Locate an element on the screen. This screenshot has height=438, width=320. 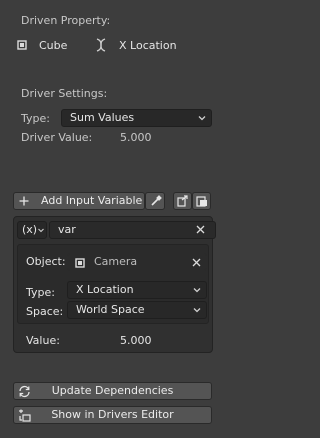
copy-variables-icon is located at coordinates (183, 201).